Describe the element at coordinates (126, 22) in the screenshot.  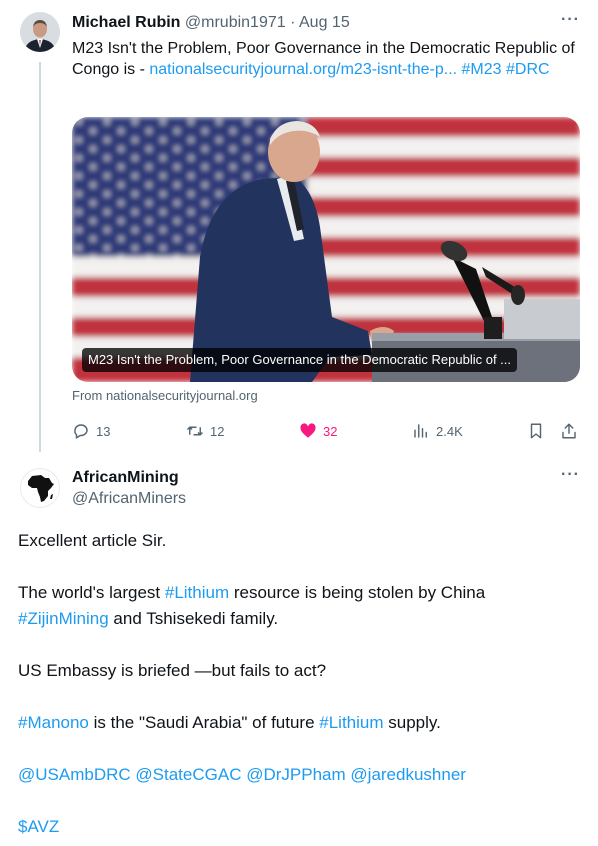
I see `author-name: Michael Rubin` at that location.